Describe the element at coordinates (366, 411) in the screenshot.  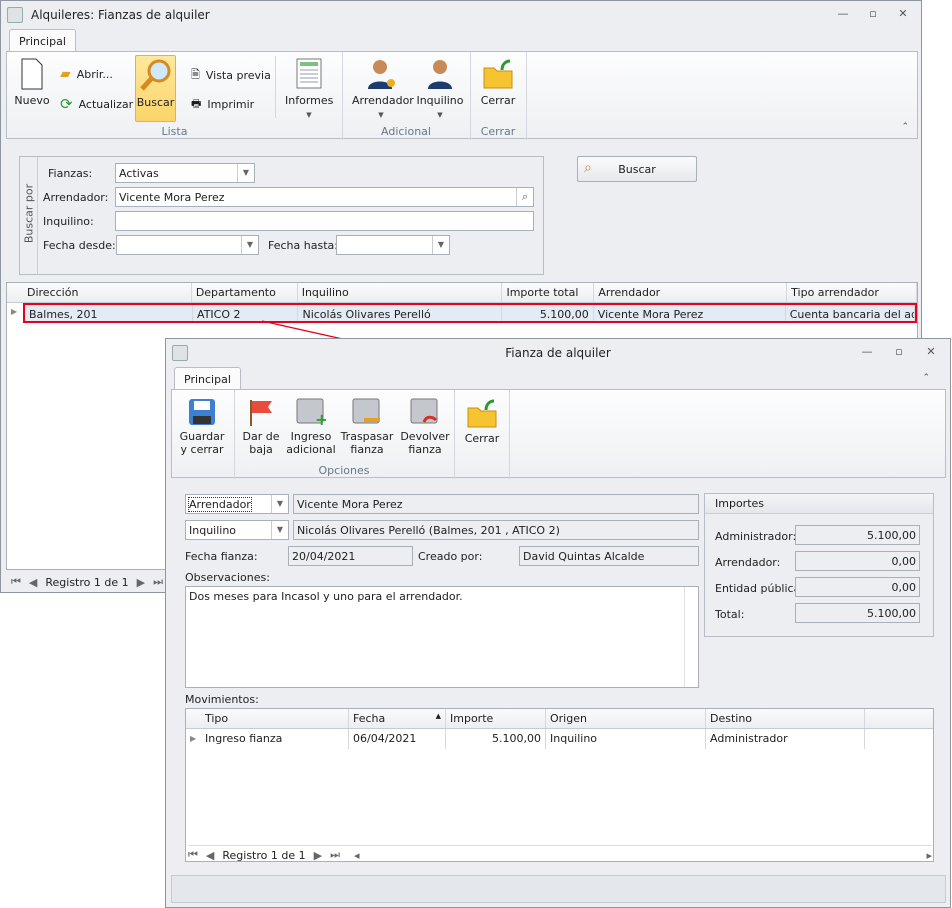
I see `safe-transfer-icon` at that location.